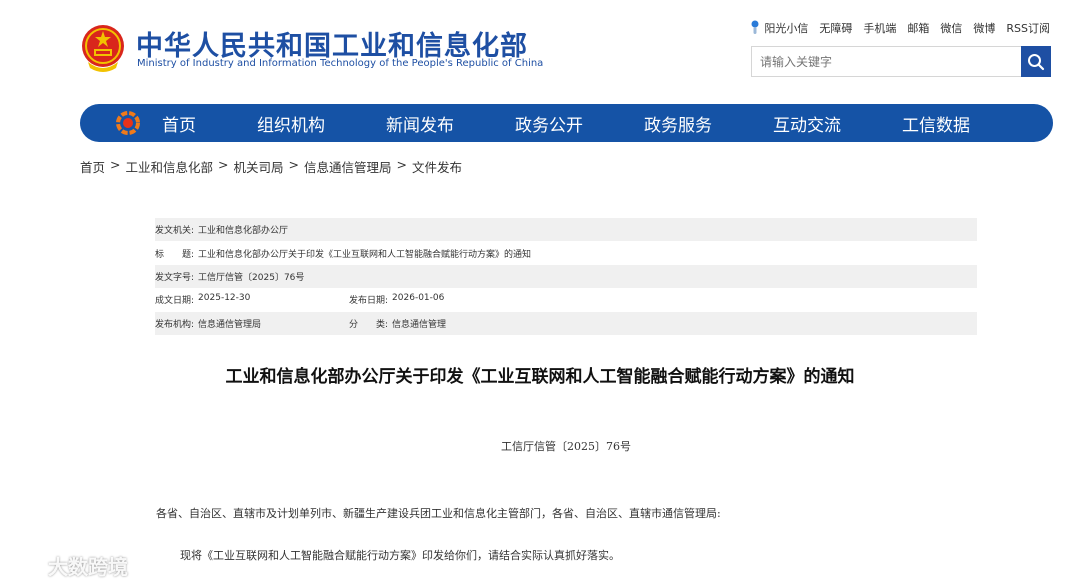 This screenshot has height=585, width=1080. Describe the element at coordinates (419, 324) in the screenshot. I see `meta-value: 信息通信管理` at that location.